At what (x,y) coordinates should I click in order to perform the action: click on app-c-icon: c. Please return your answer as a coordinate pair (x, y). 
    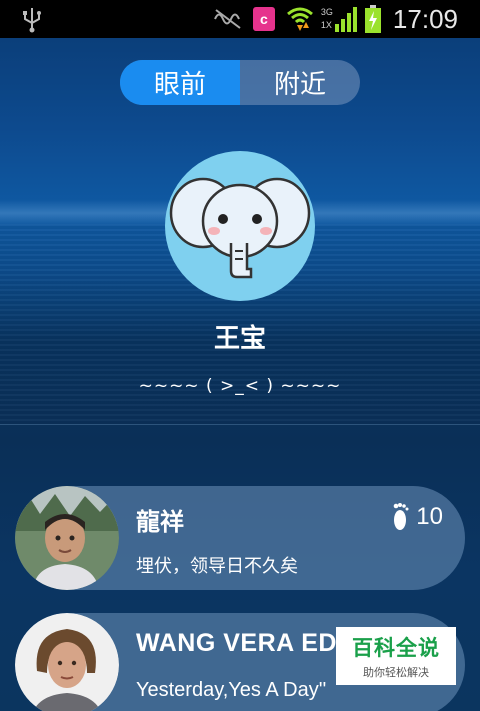
    Looking at the image, I should click on (263, 19).